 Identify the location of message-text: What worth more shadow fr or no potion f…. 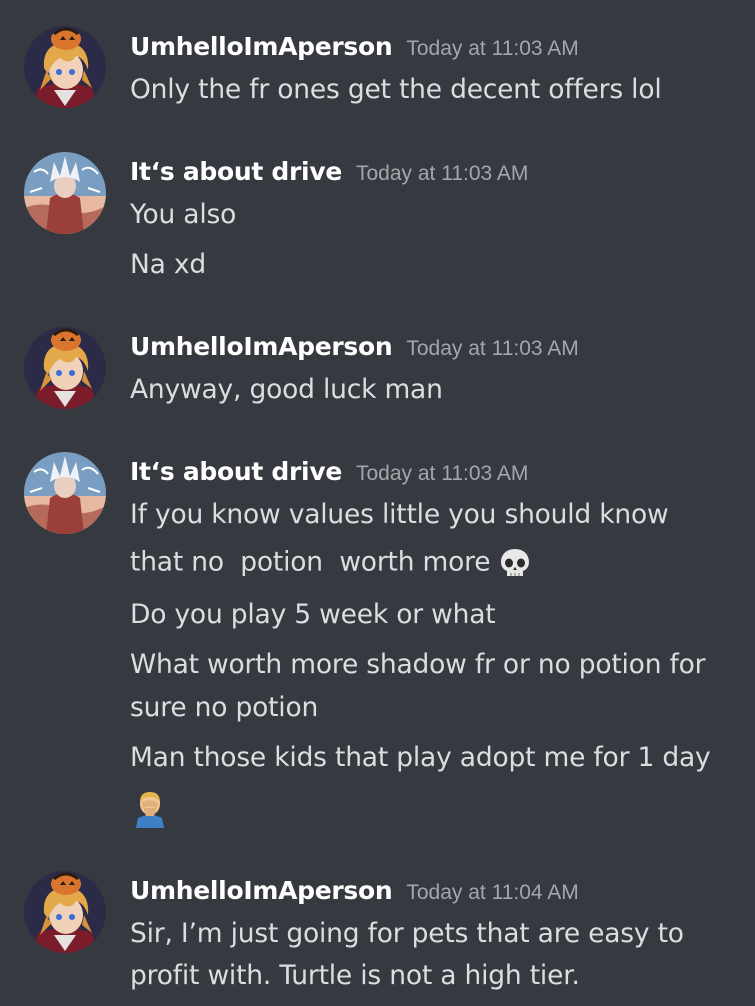
(418, 664).